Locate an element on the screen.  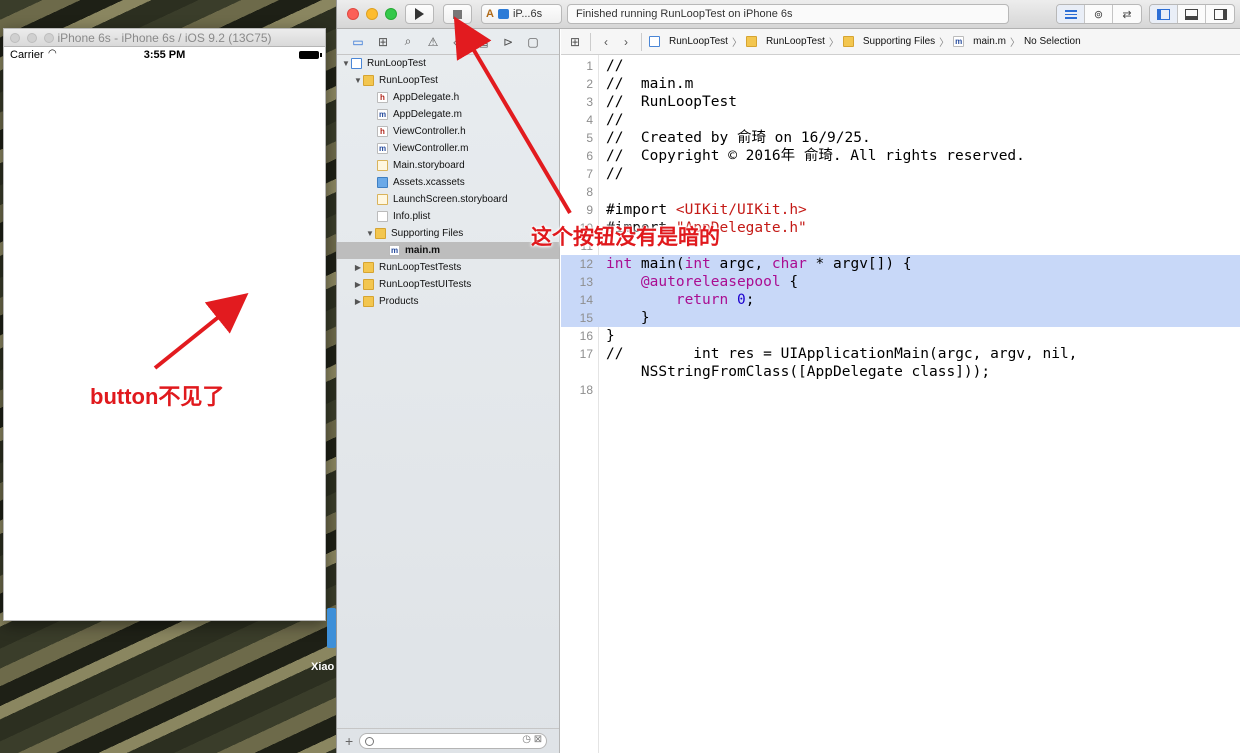
code-line: 9 #import <UIKit/UIKit.h> is located at coordinates (900, 210).